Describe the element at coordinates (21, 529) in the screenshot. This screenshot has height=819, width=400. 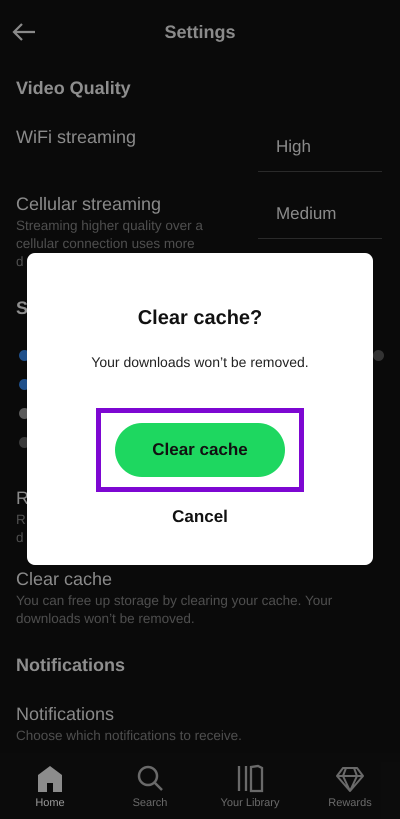
I see `setting-description: R d` at that location.